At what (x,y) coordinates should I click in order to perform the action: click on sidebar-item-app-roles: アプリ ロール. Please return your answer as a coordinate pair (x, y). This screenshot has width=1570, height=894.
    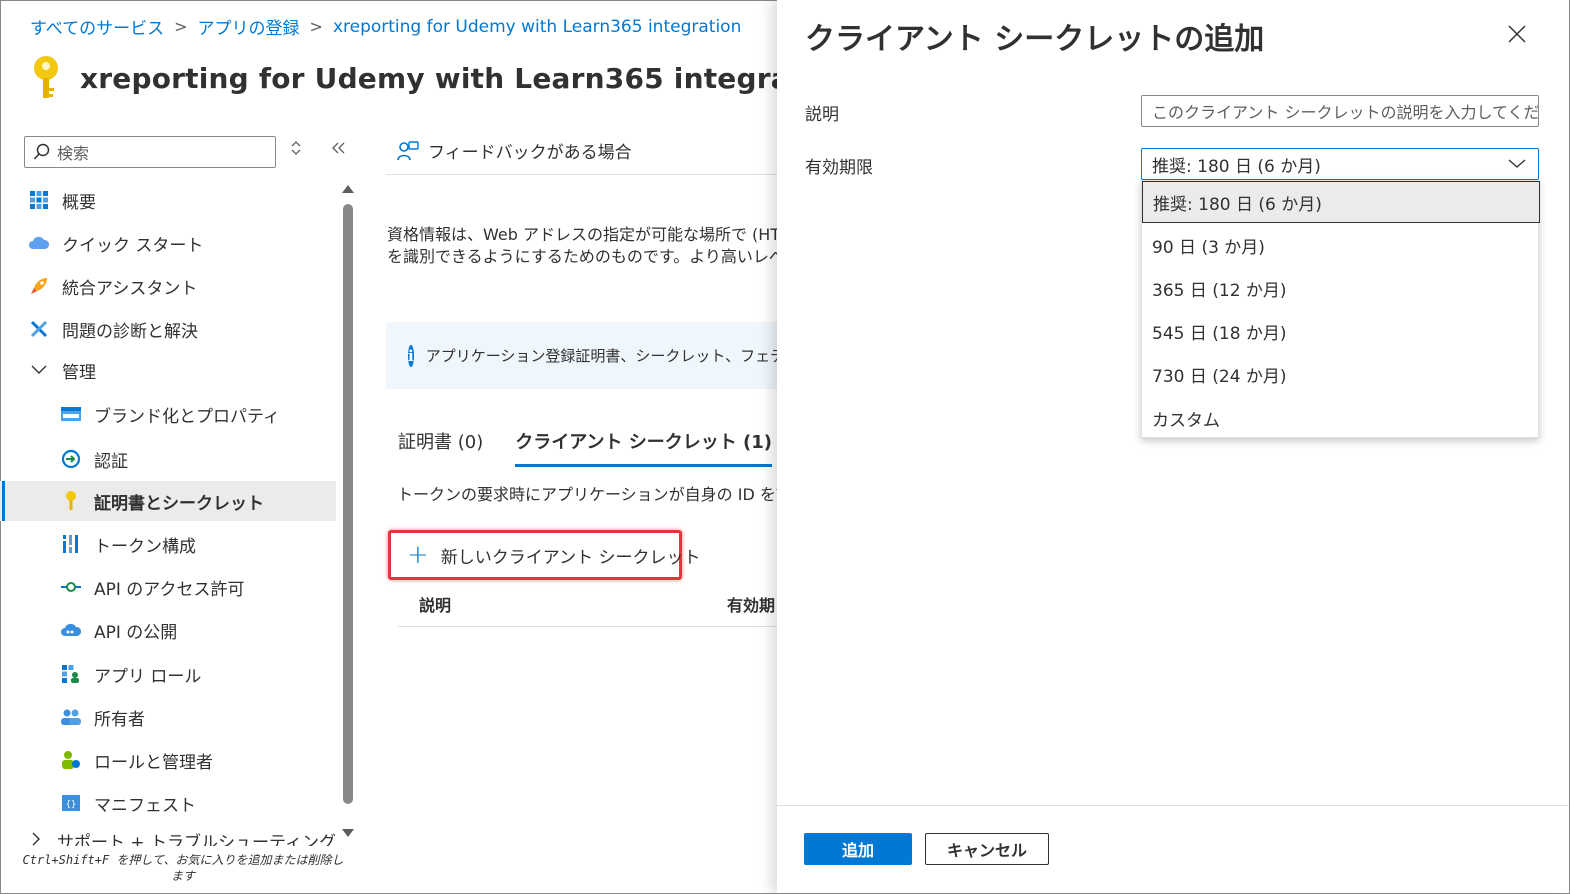
    Looking at the image, I should click on (168, 674).